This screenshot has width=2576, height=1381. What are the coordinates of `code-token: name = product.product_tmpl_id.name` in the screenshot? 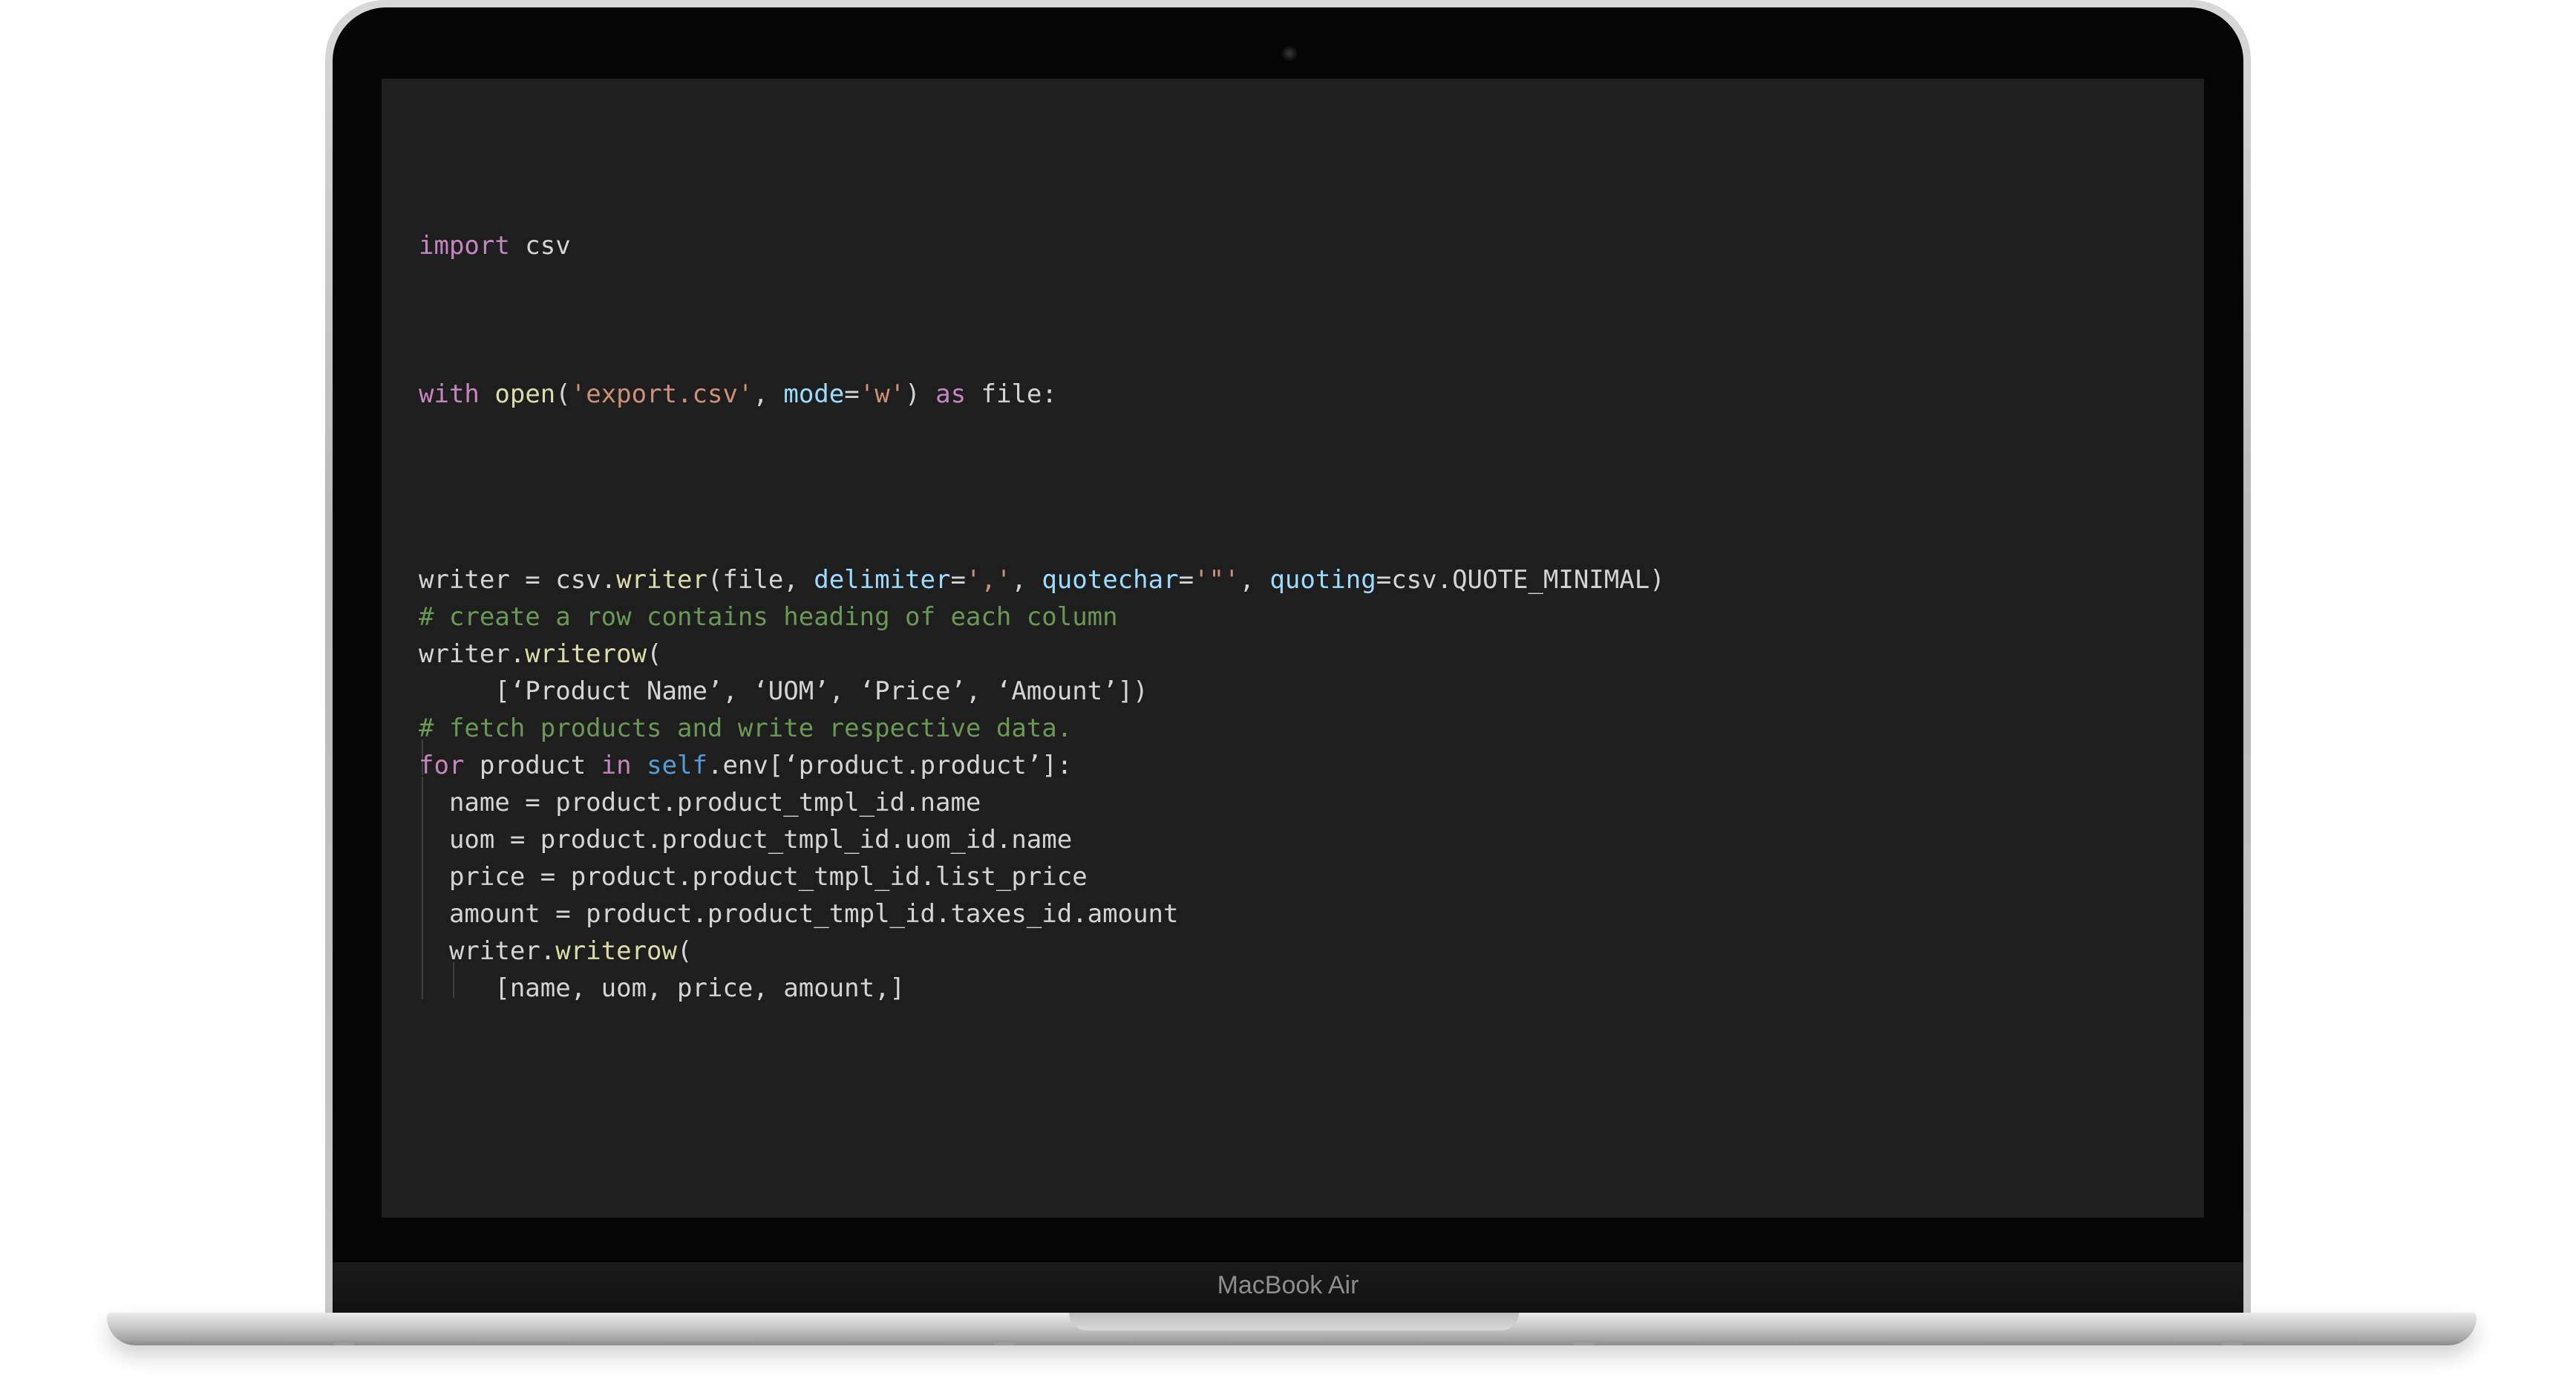 It's located at (700, 802).